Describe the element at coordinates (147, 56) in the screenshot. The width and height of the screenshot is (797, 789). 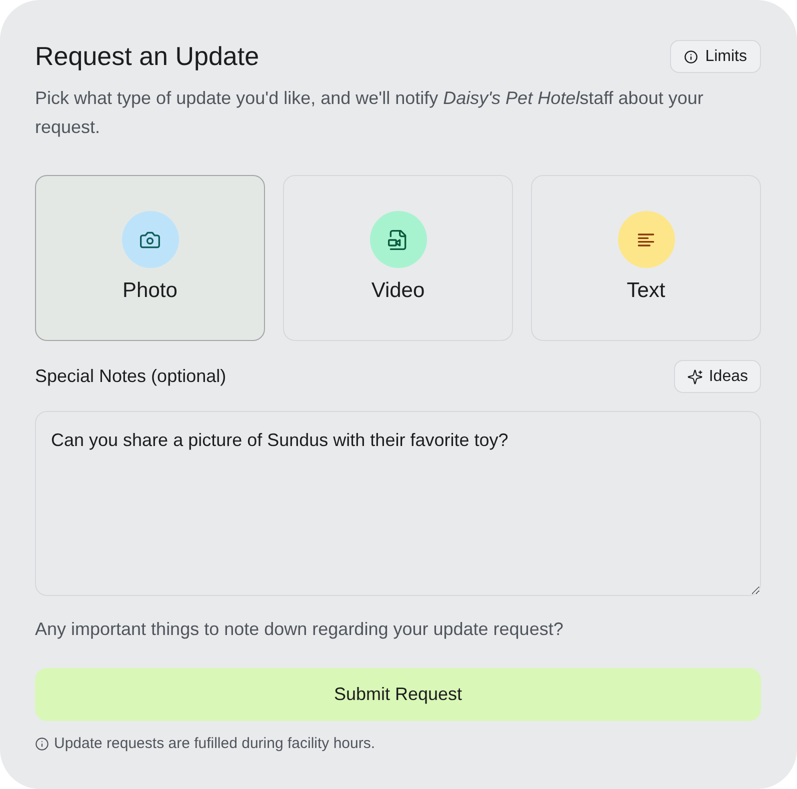
I see `panel-title: Request an Update` at that location.